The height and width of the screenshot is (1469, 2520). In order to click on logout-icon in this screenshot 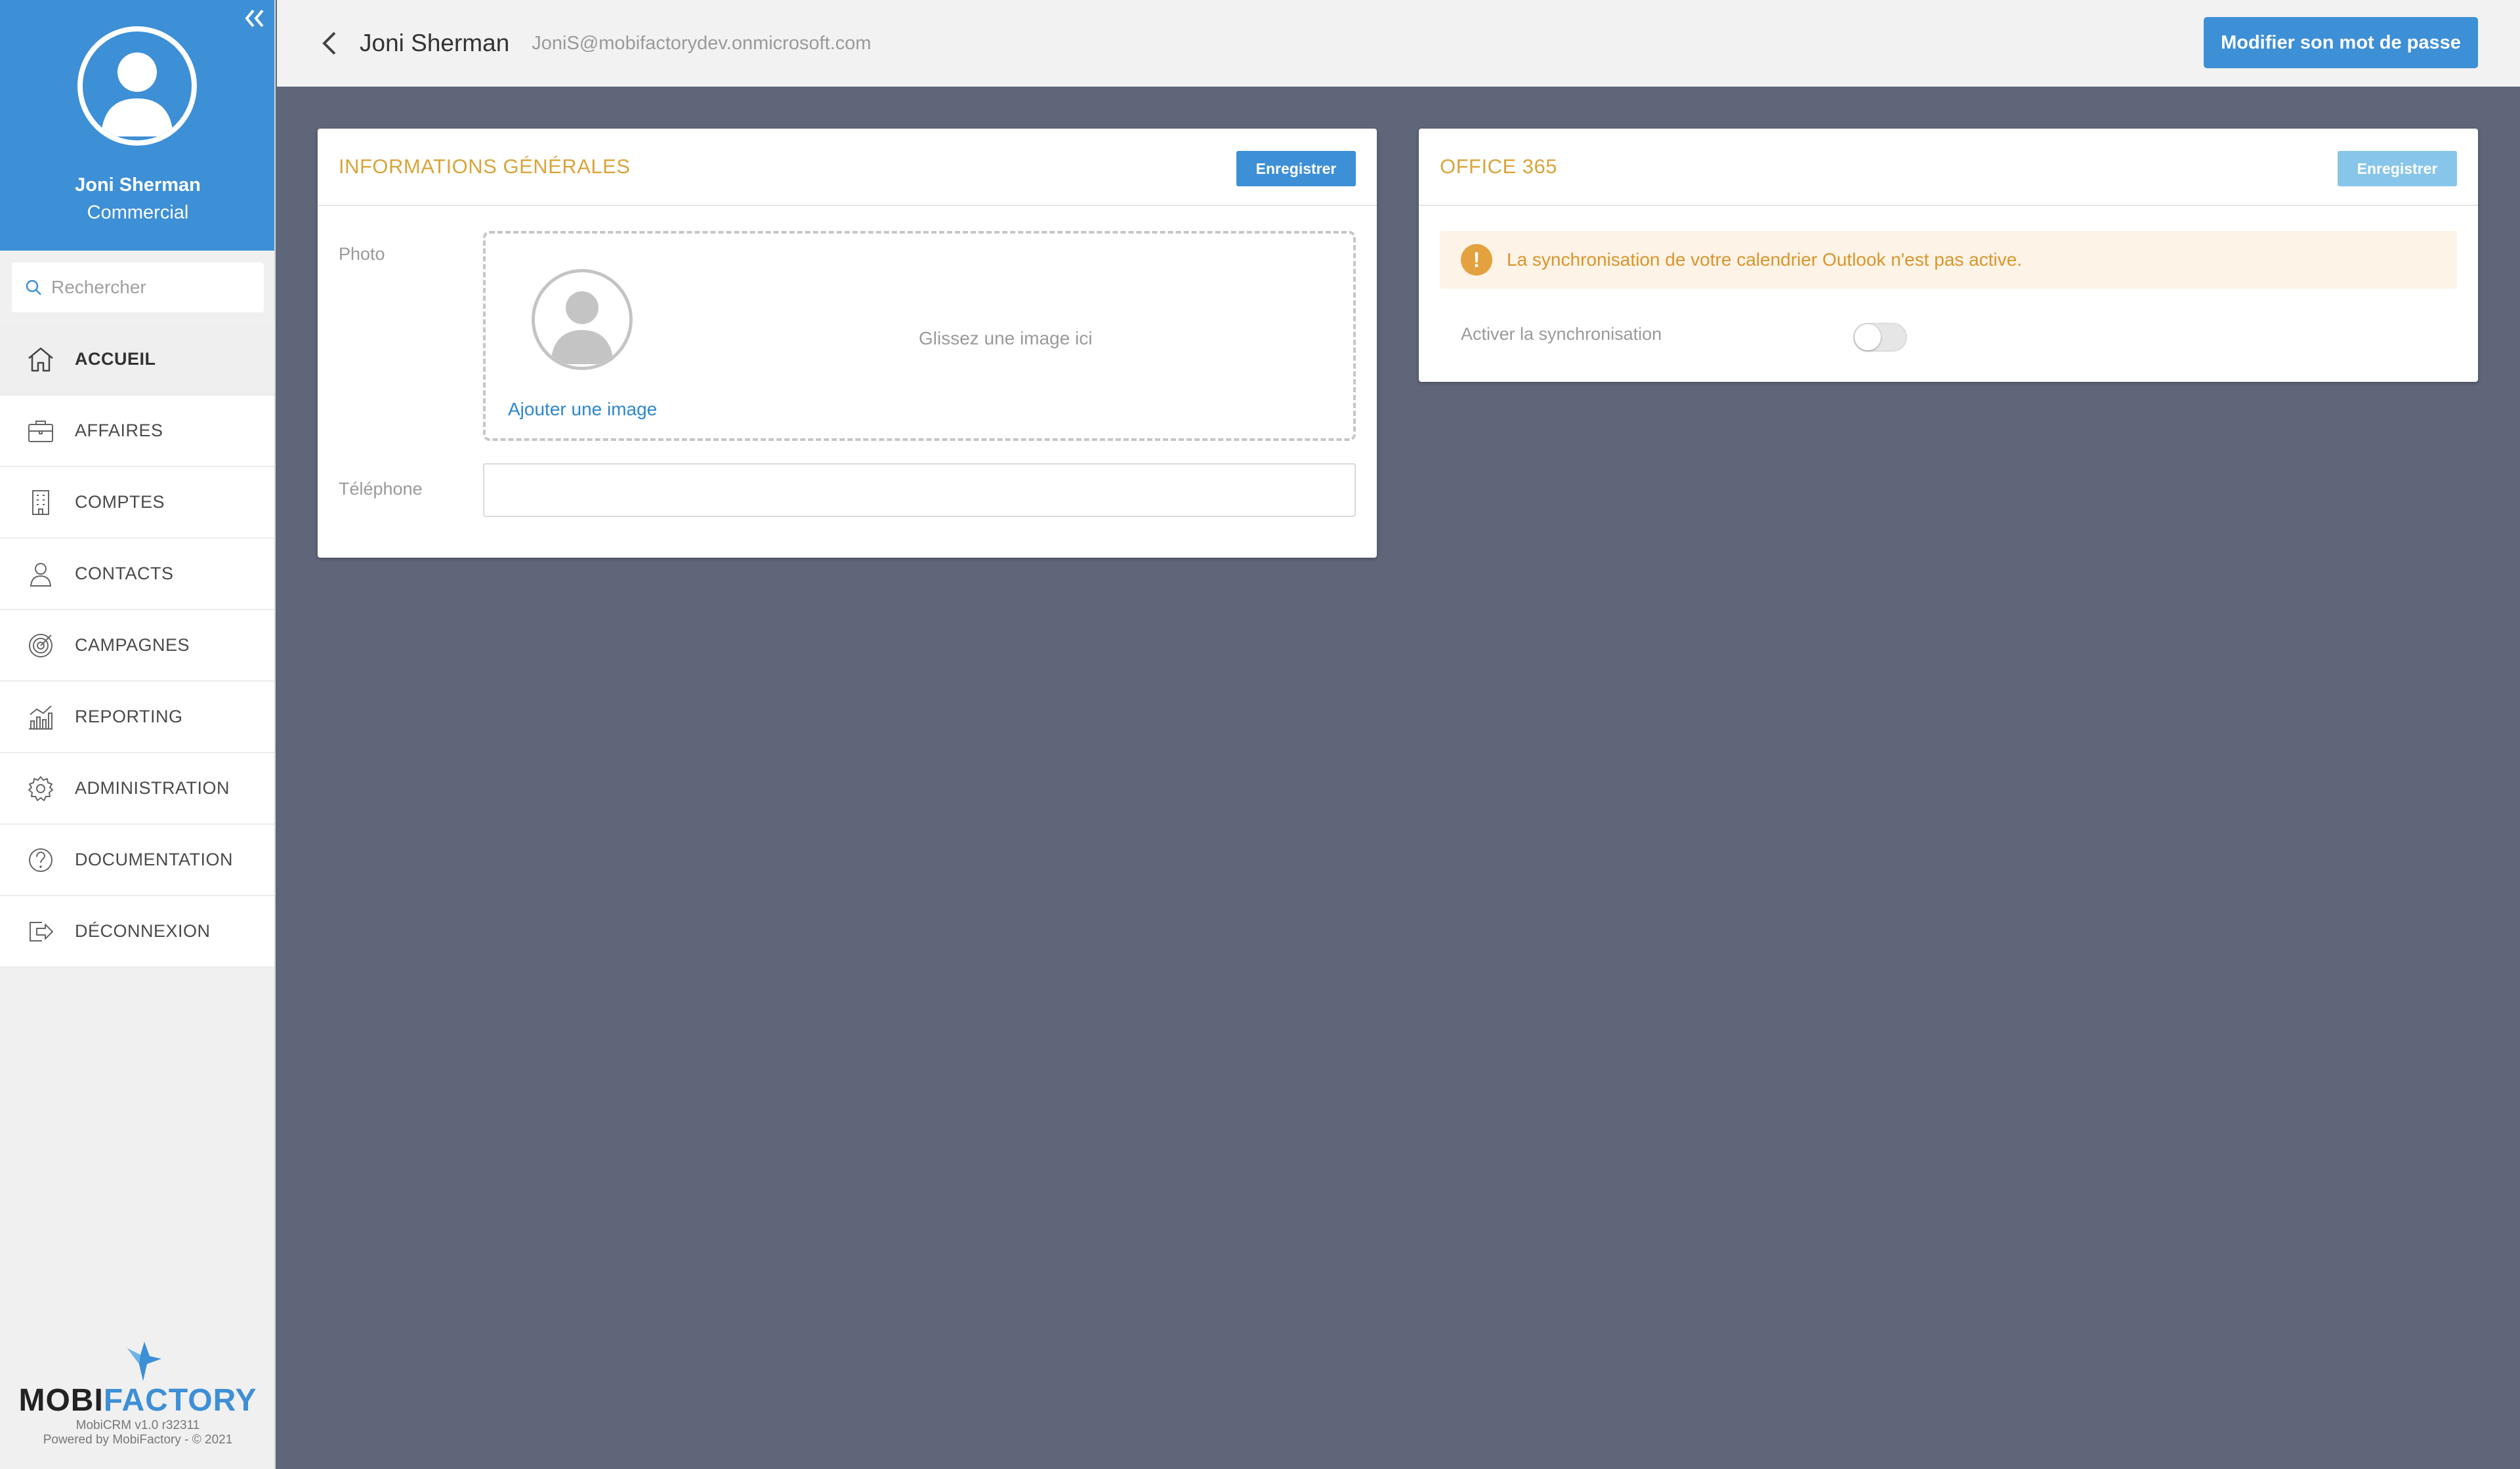, I will do `click(40, 932)`.